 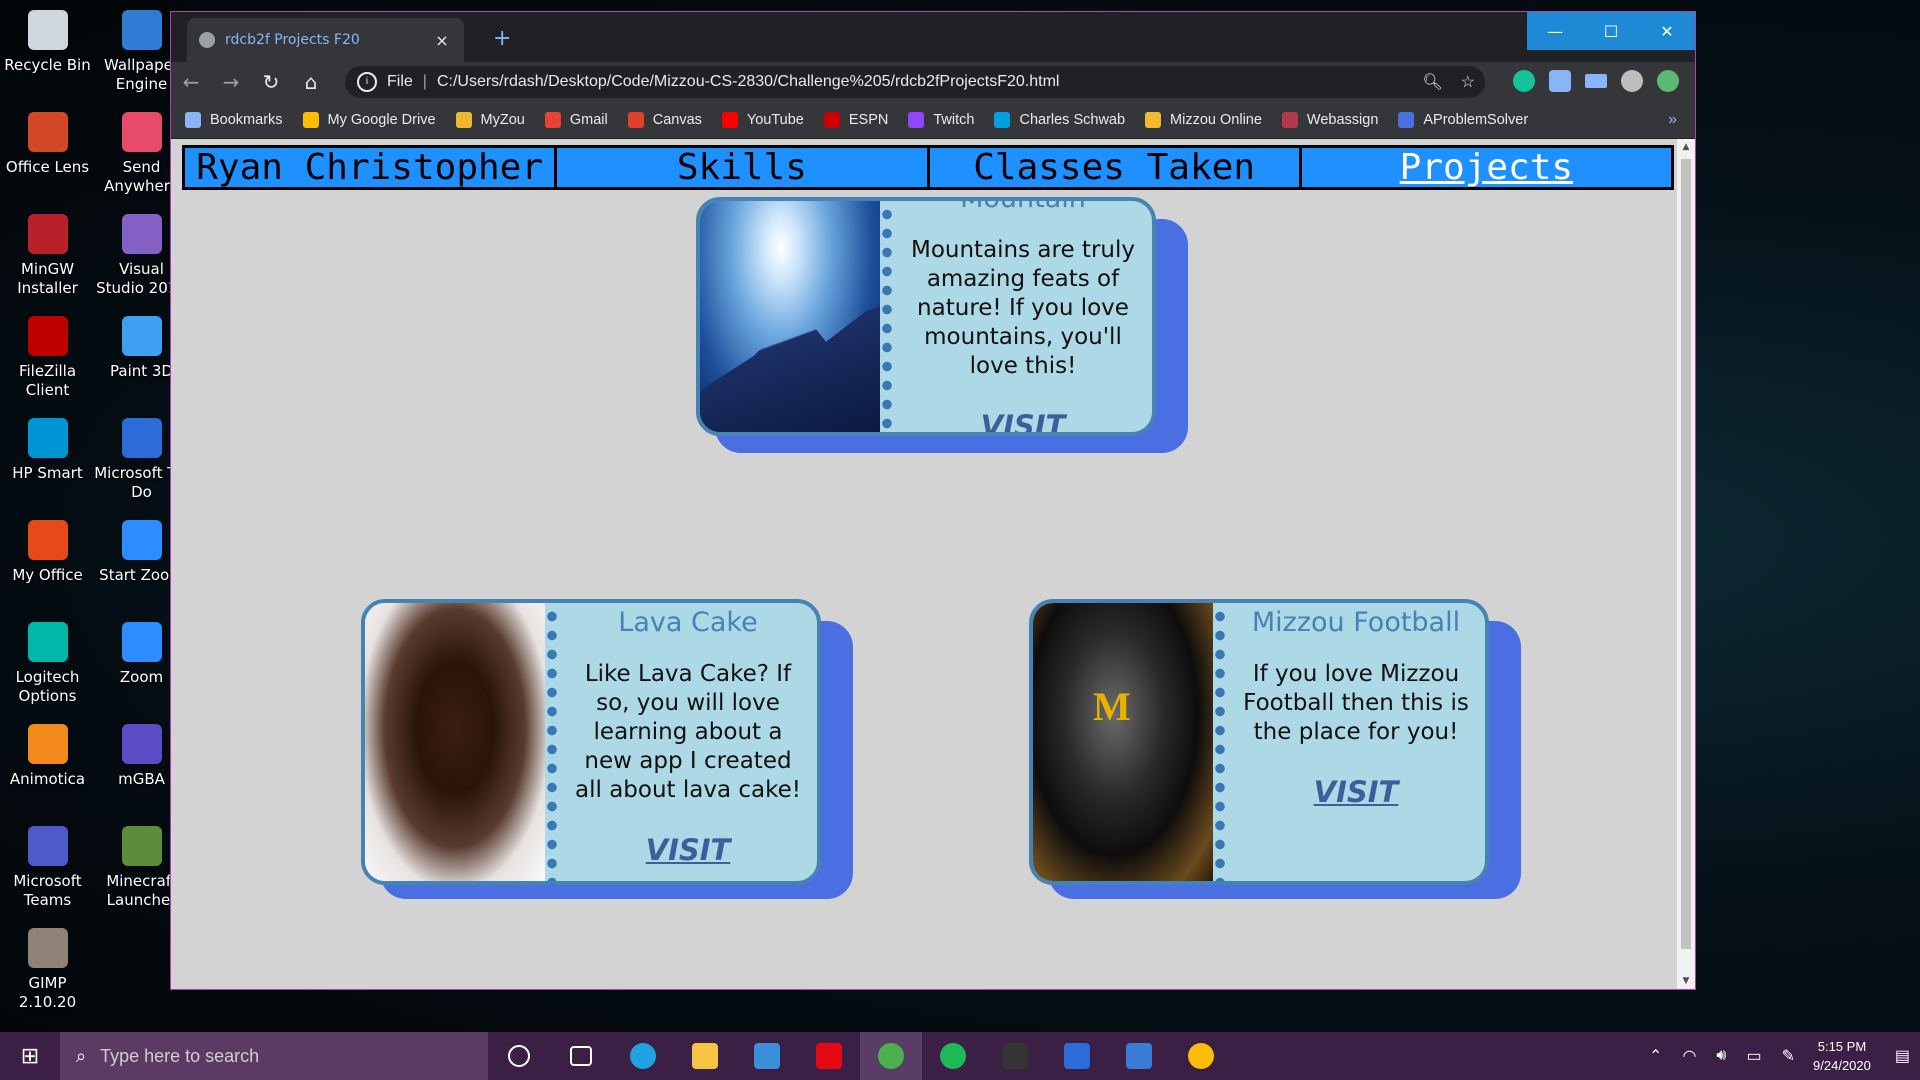 What do you see at coordinates (1842, 1056) in the screenshot?
I see `clock: 5:15 PM 9/24/2020` at bounding box center [1842, 1056].